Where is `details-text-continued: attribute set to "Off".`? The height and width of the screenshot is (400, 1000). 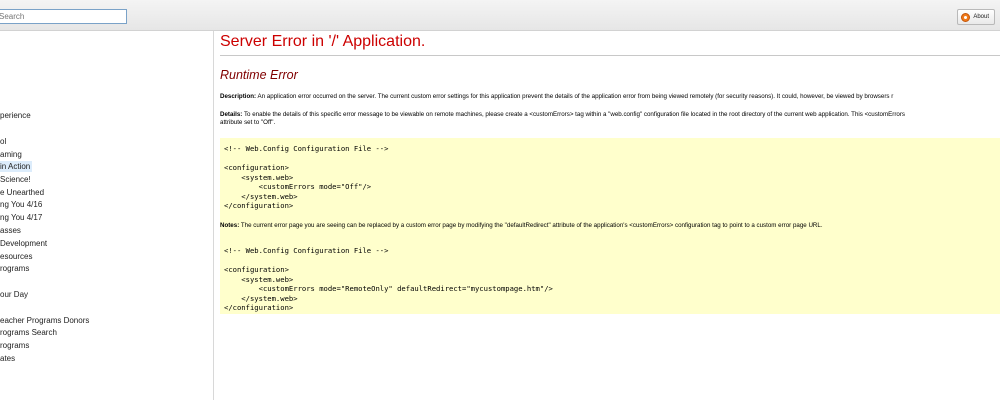 details-text-continued: attribute set to "Off". is located at coordinates (248, 122).